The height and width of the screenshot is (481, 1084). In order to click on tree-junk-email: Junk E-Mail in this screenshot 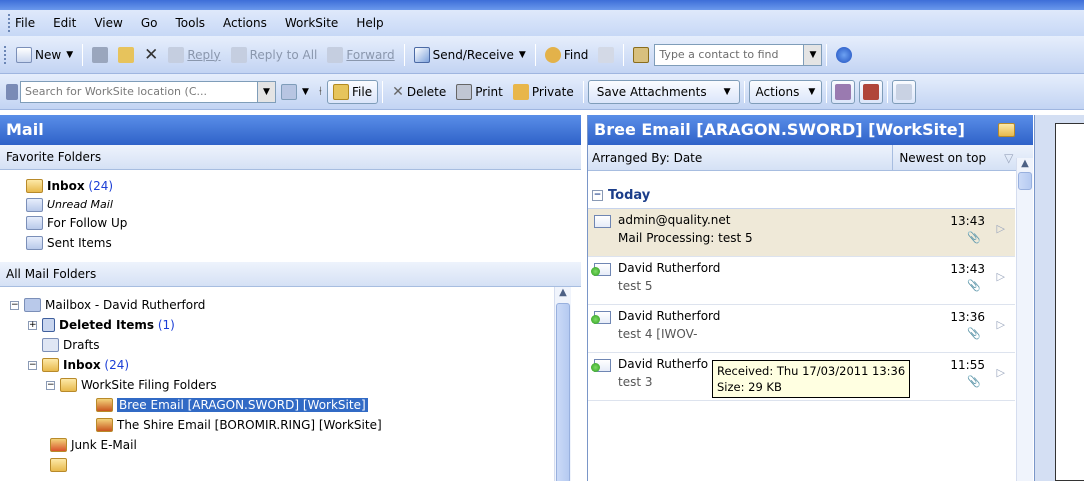, I will do `click(295, 445)`.